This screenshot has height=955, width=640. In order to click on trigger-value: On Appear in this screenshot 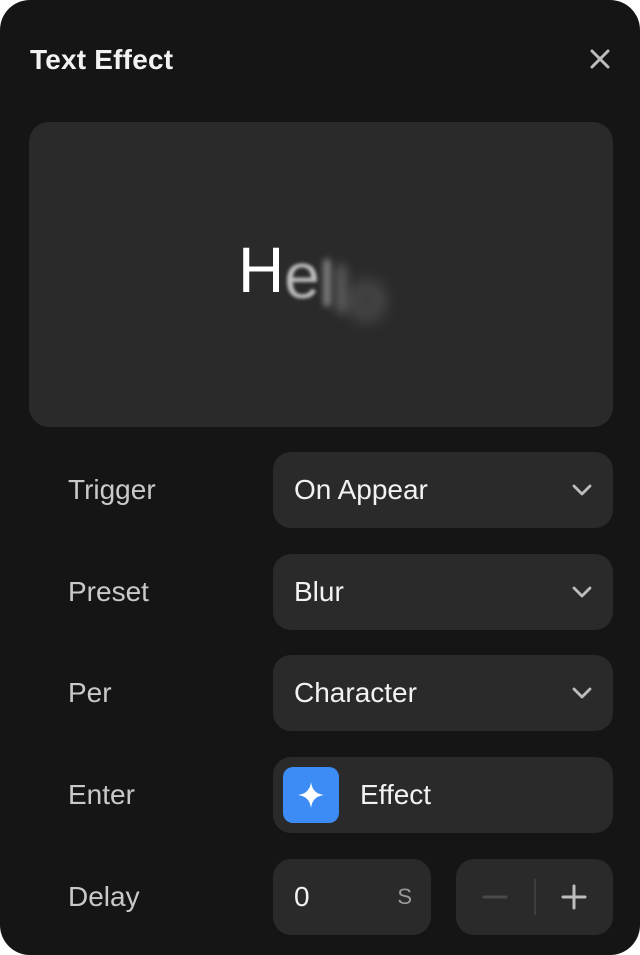, I will do `click(361, 489)`.